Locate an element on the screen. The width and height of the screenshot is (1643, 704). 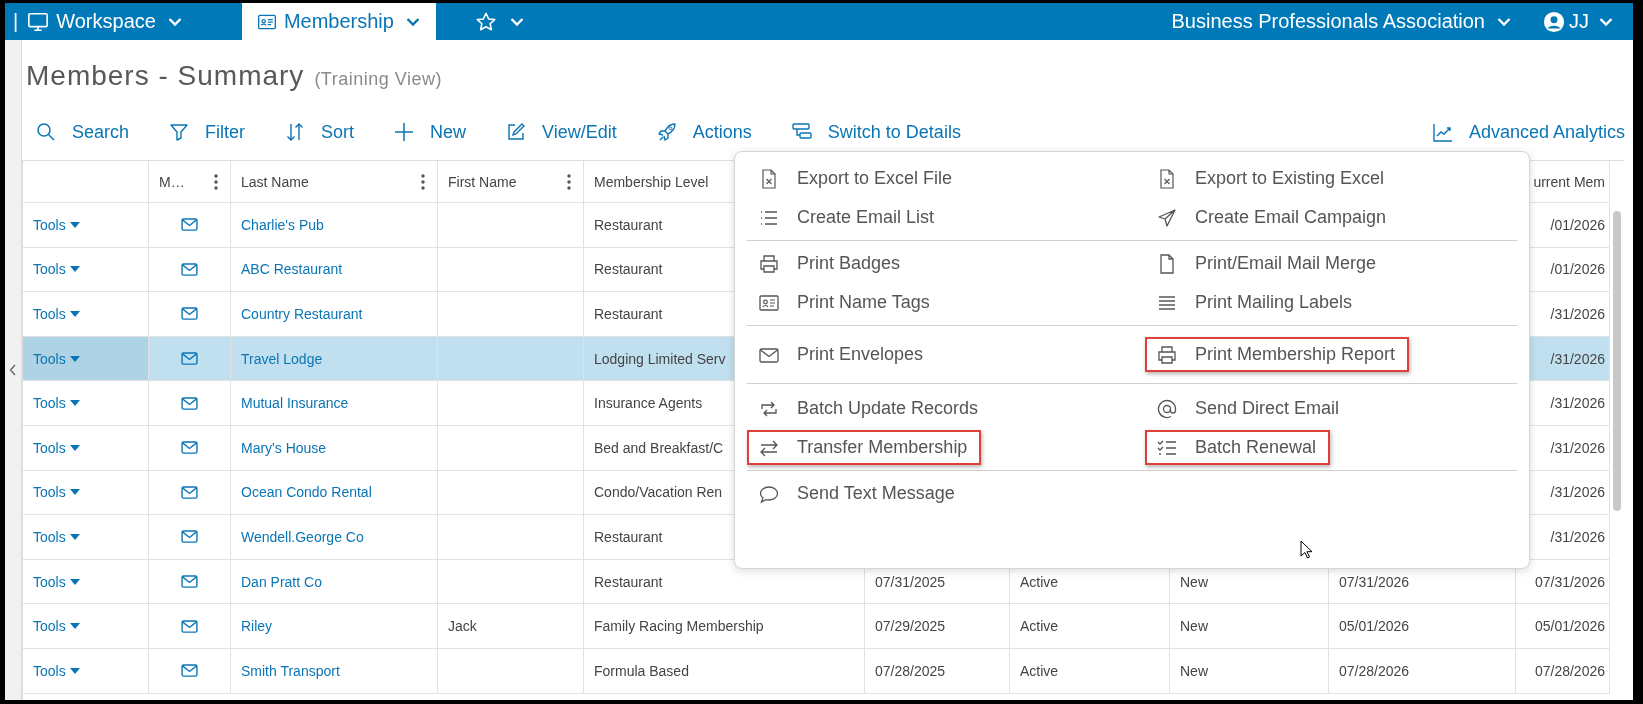
scrollbar-thumb is located at coordinates (1617, 361).